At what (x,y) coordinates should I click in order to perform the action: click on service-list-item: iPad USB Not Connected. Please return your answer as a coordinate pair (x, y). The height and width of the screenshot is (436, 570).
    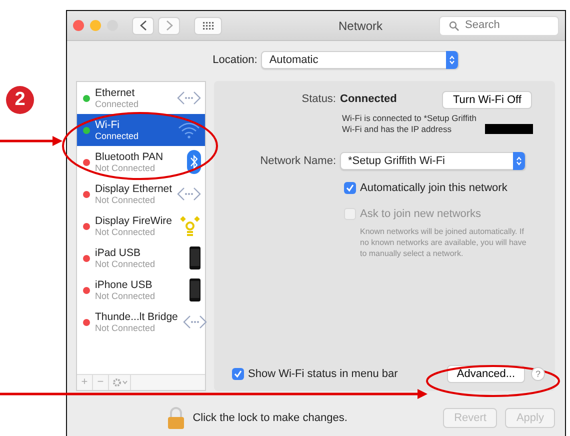
    Looking at the image, I should click on (141, 258).